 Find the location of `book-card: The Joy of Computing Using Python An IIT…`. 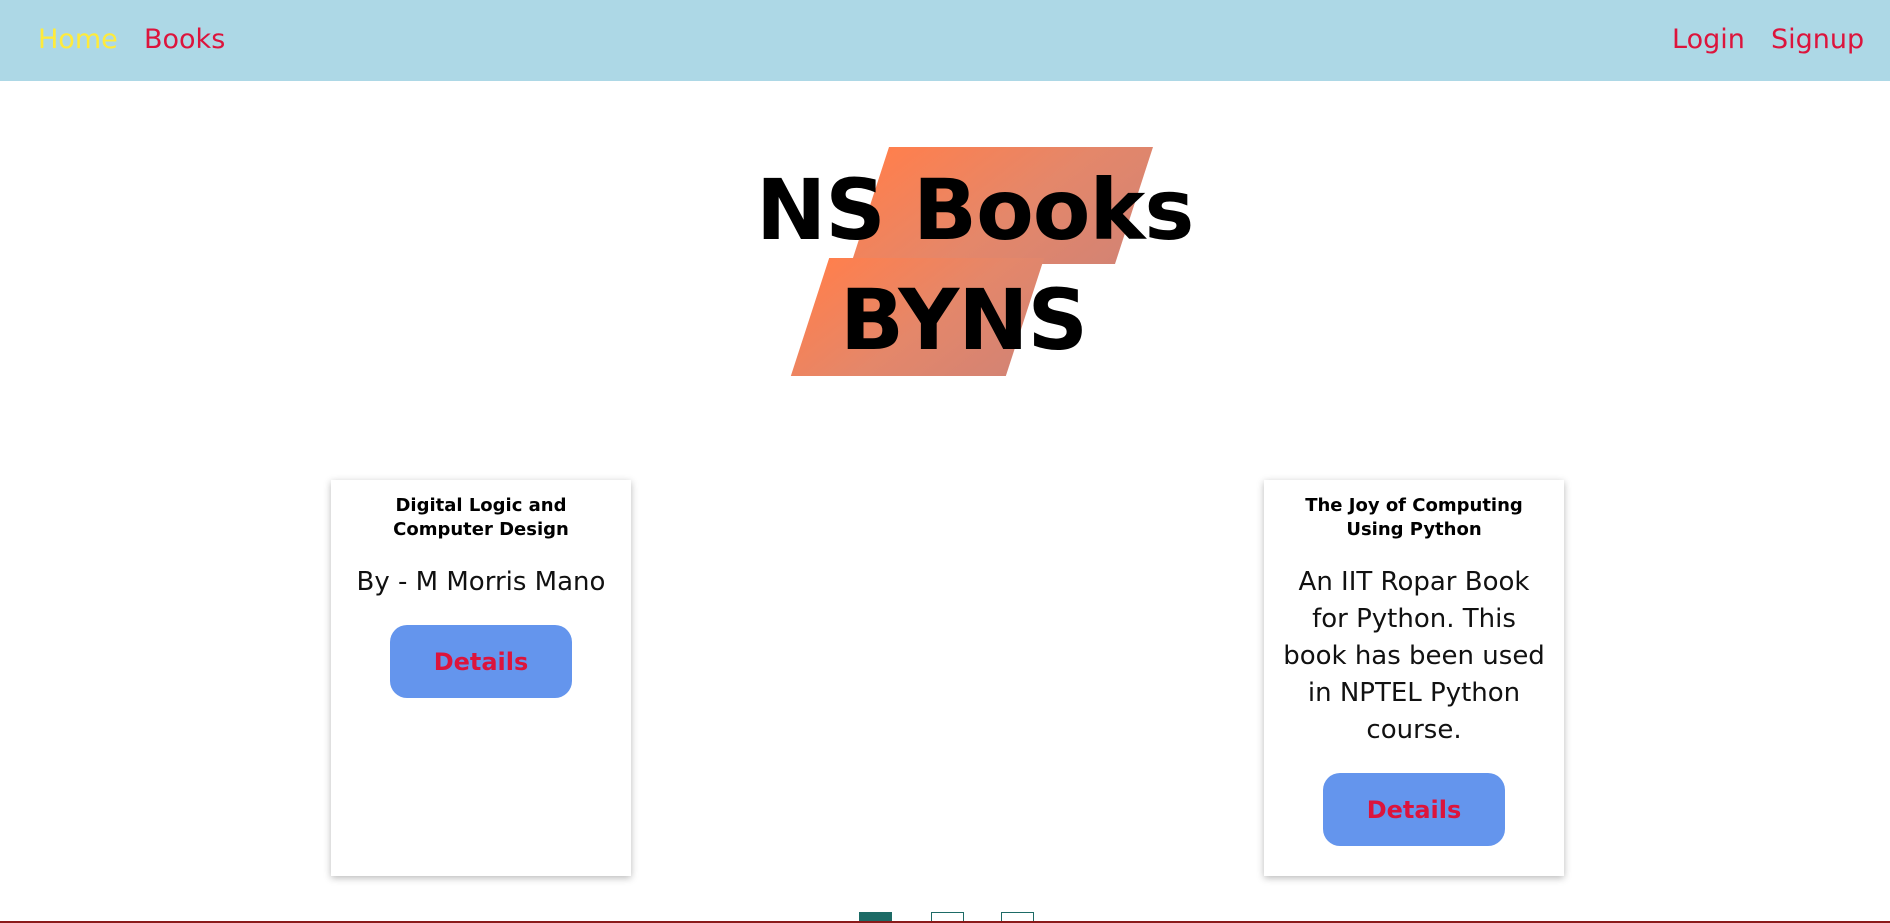

book-card: The Joy of Computing Using Python An IIT… is located at coordinates (1414, 678).